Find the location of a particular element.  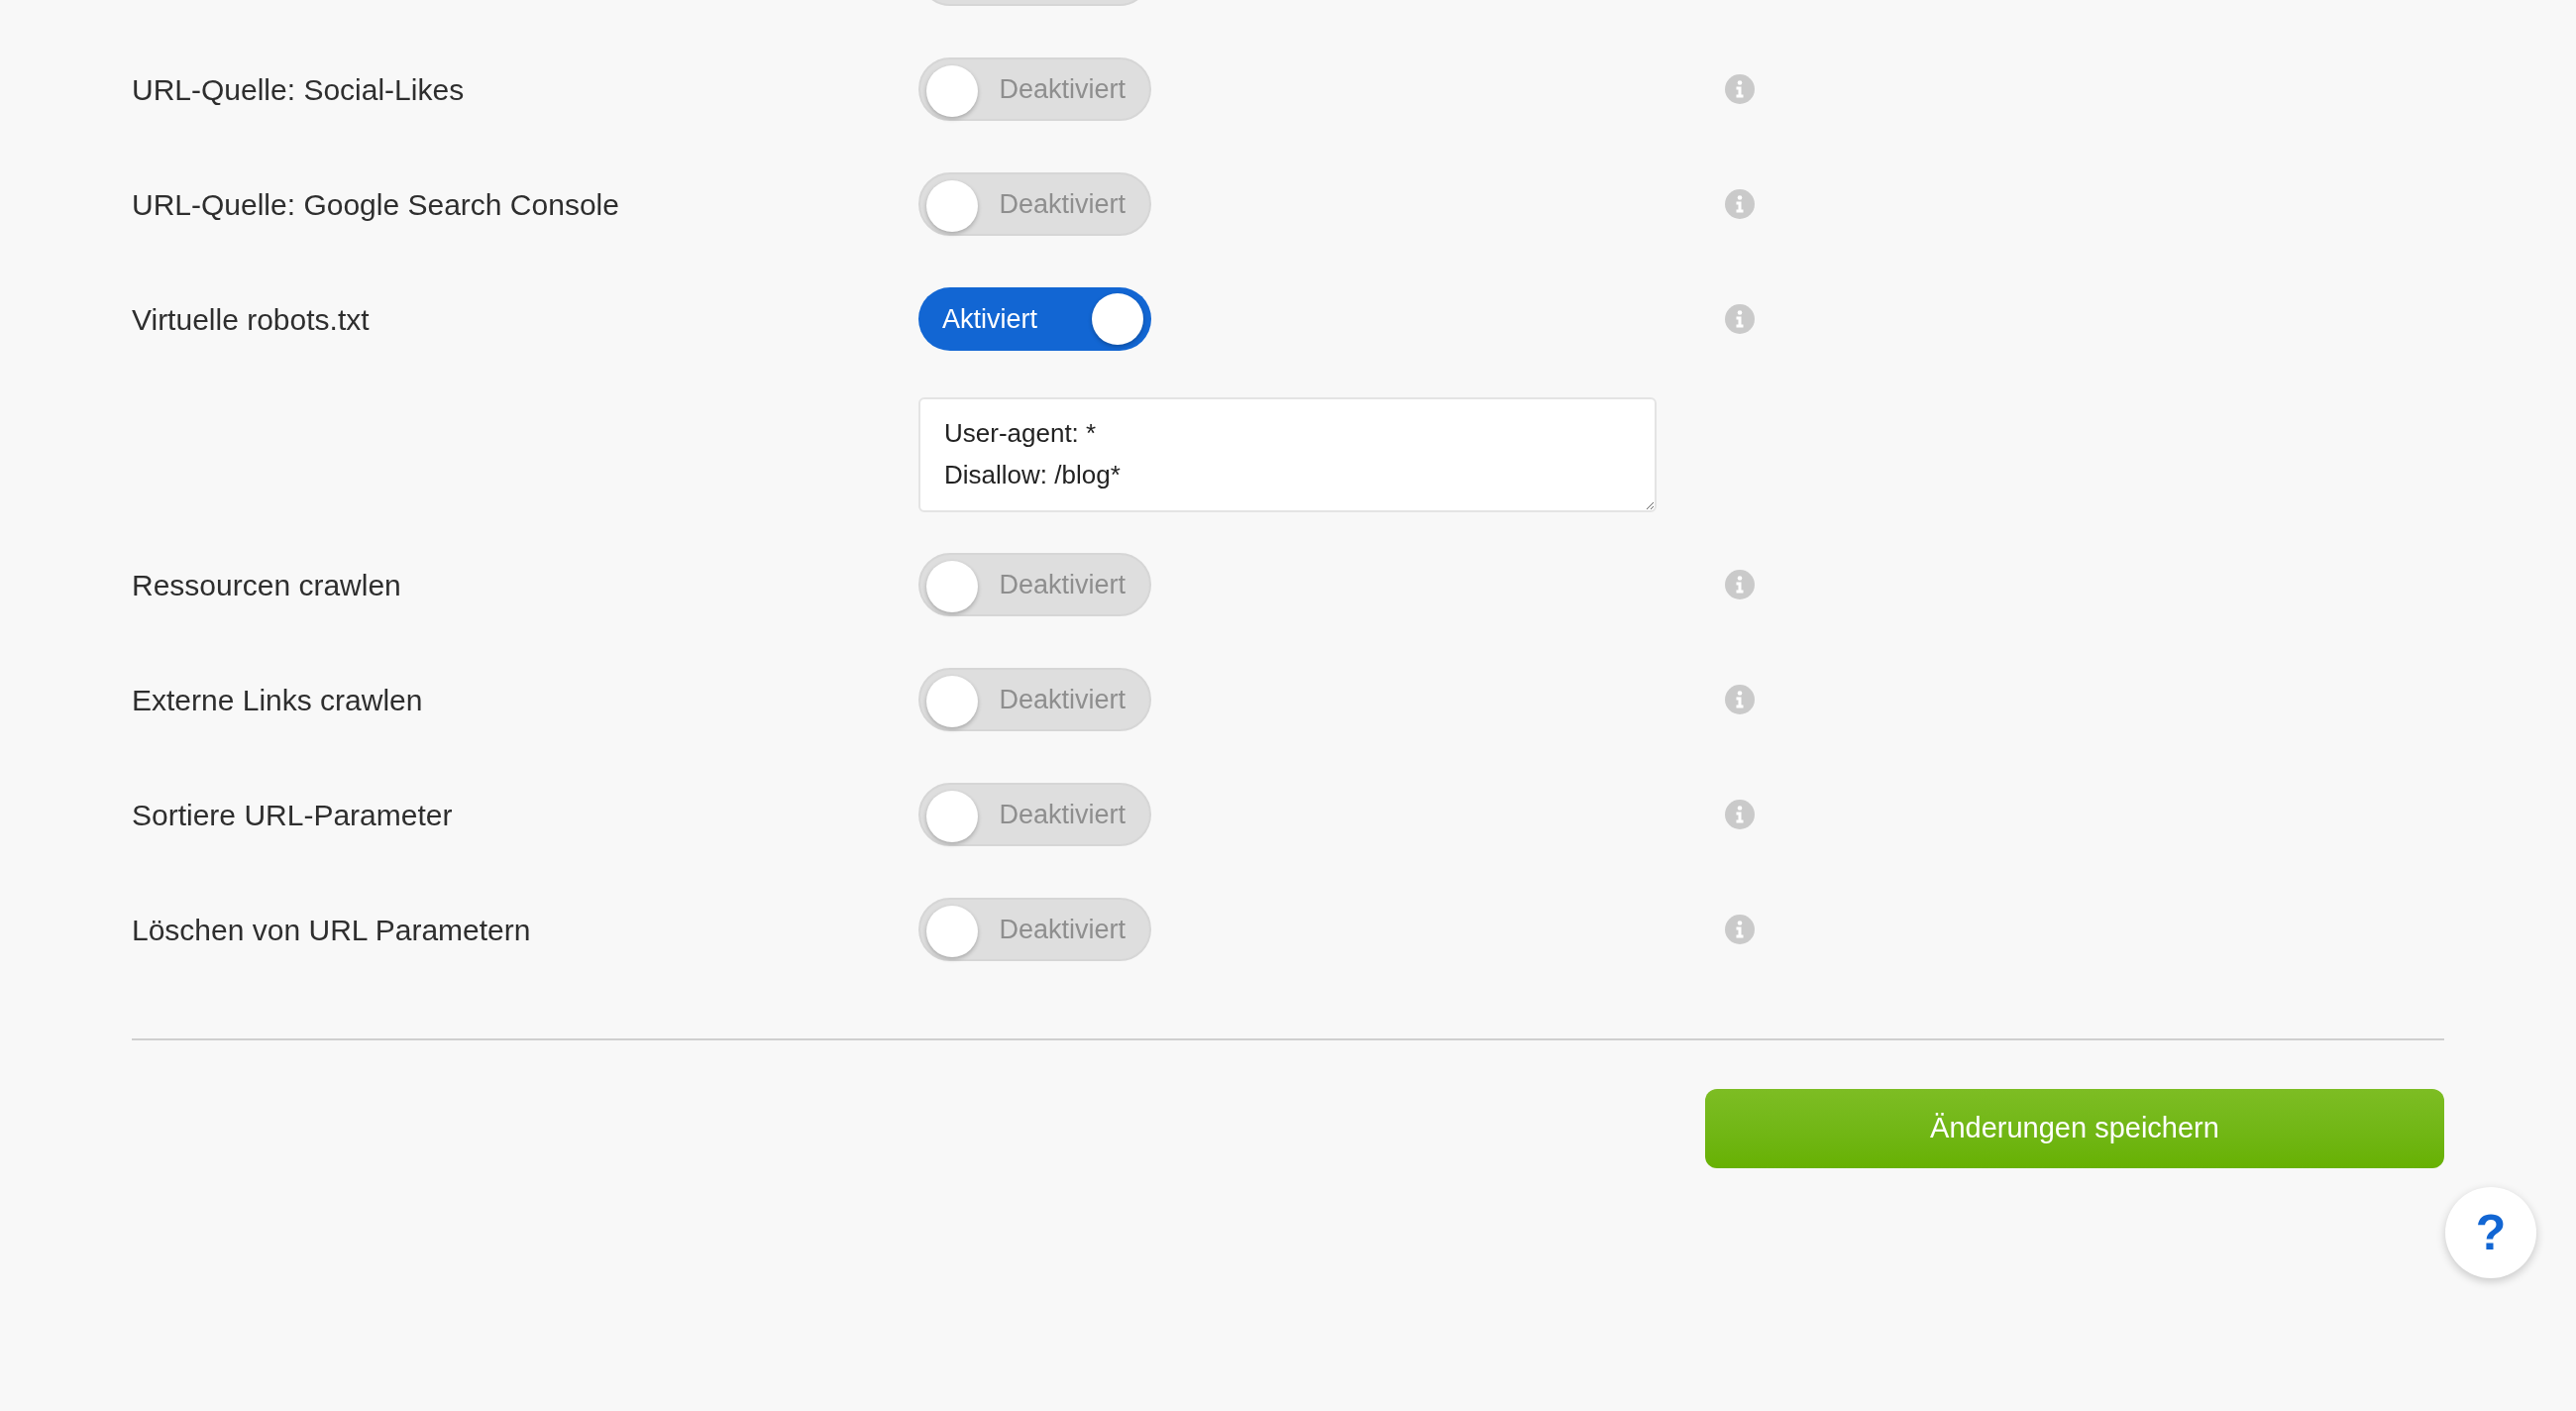

setting-label: URL-Quelle: Social-Likes is located at coordinates (299, 89).